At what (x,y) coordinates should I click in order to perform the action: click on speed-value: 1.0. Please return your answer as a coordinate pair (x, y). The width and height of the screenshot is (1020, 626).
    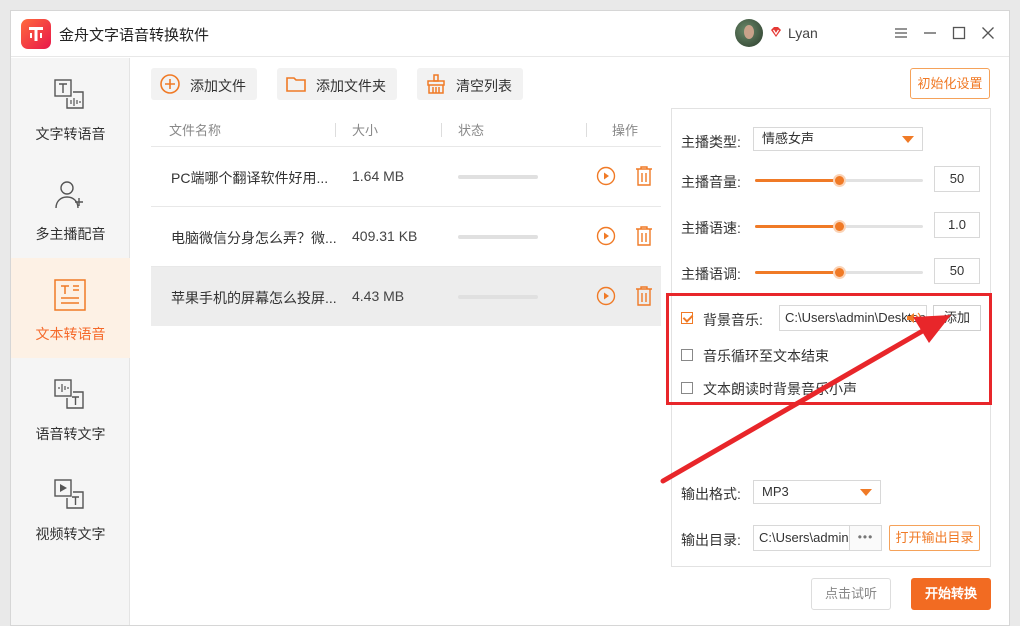
    Looking at the image, I should click on (957, 225).